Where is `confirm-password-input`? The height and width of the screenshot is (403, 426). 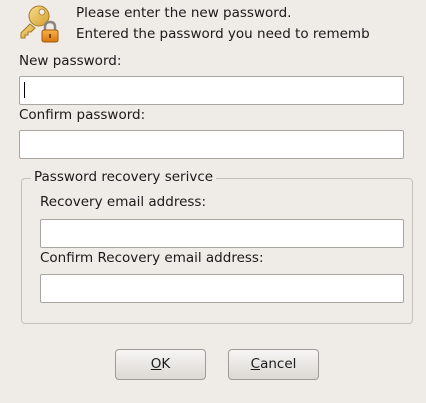 confirm-password-input is located at coordinates (211, 144).